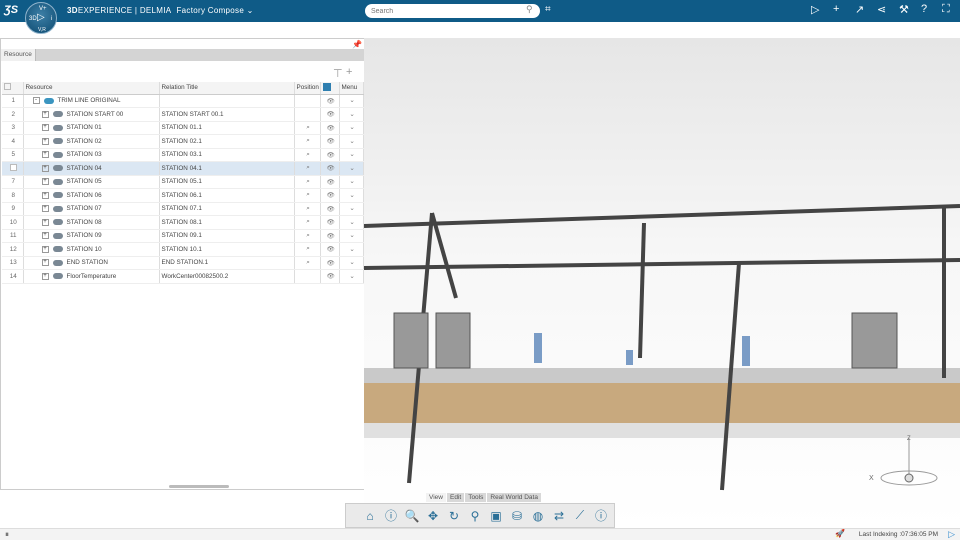 The image size is (960, 540). I want to click on scrollbar-thumb, so click(199, 486).